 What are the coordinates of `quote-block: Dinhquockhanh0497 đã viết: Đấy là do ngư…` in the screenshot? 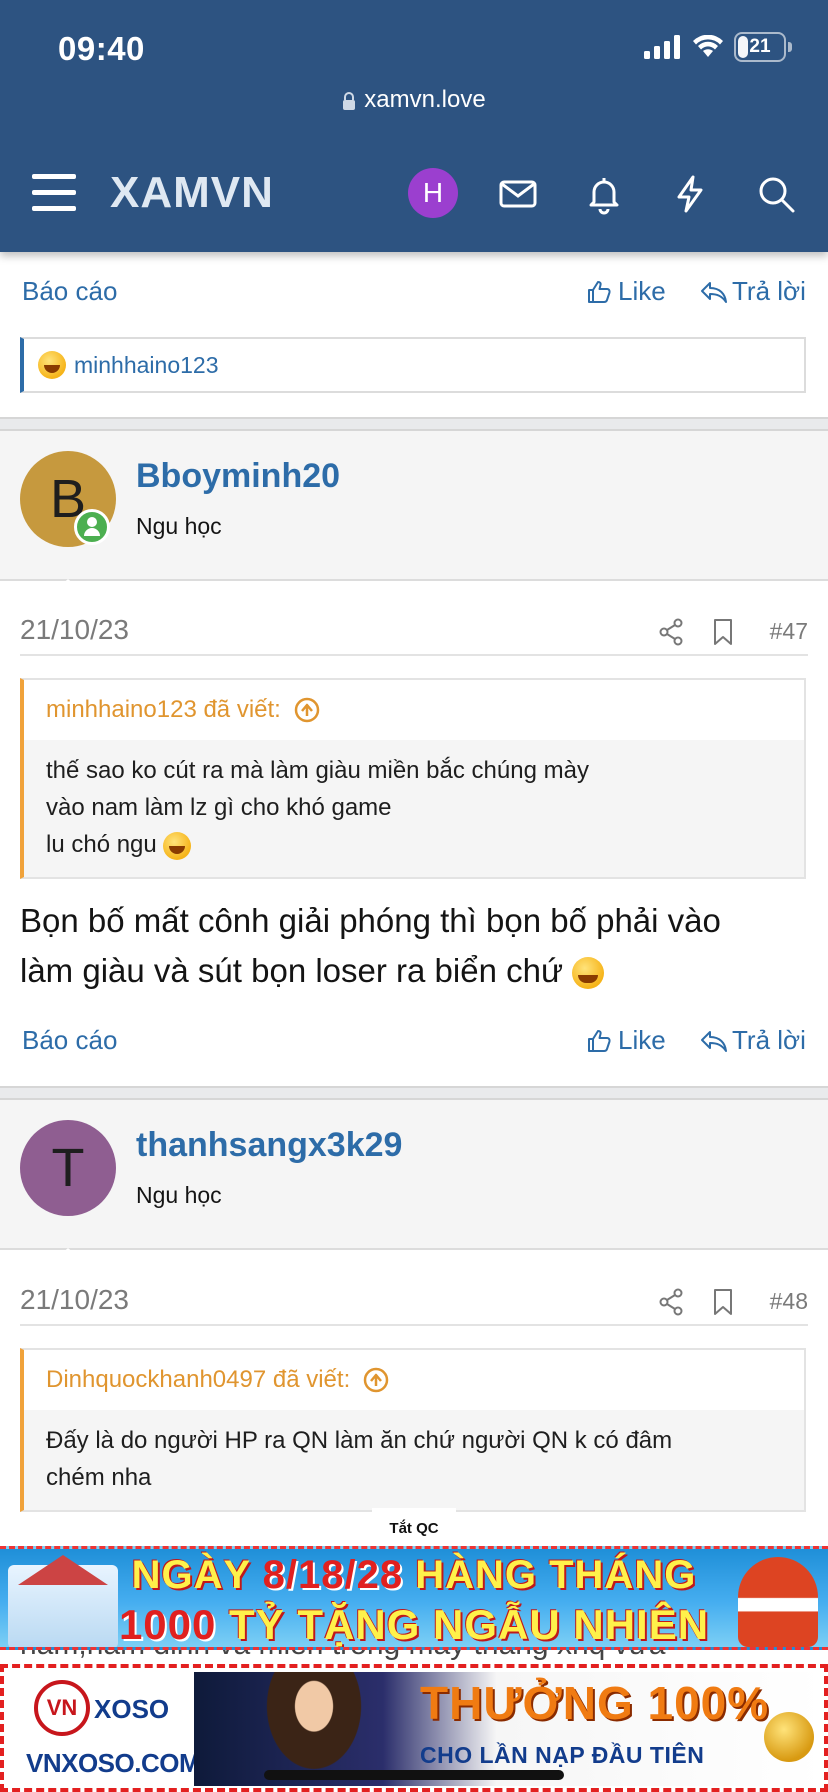 It's located at (413, 1430).